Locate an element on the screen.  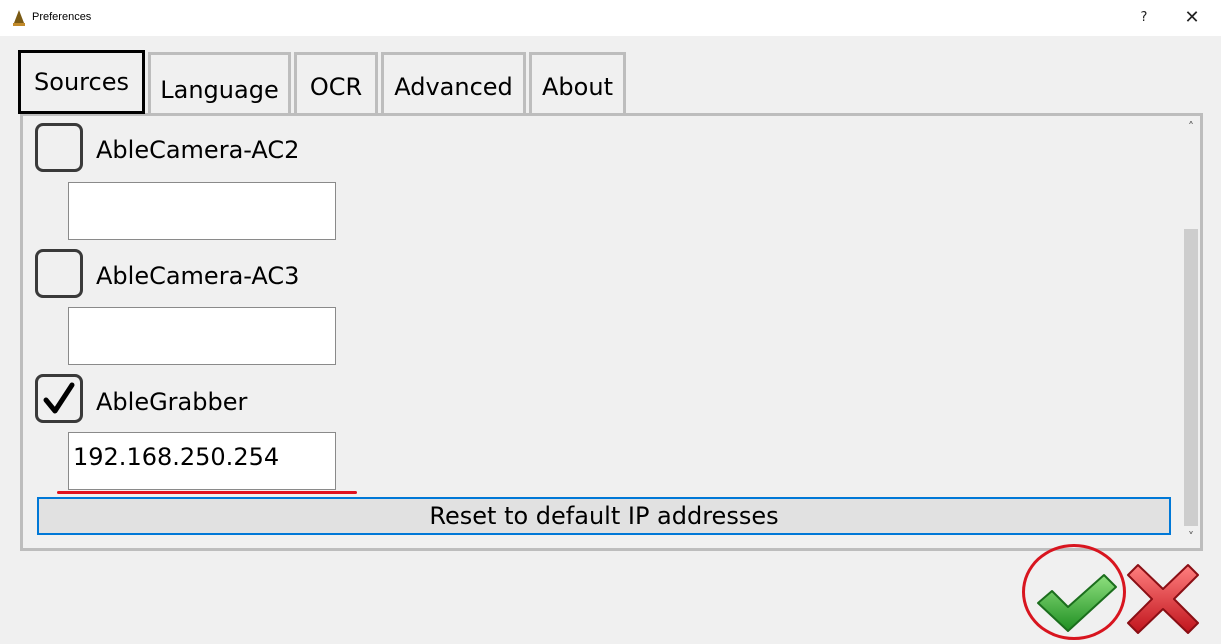
close-button: ✕ is located at coordinates (1192, 18).